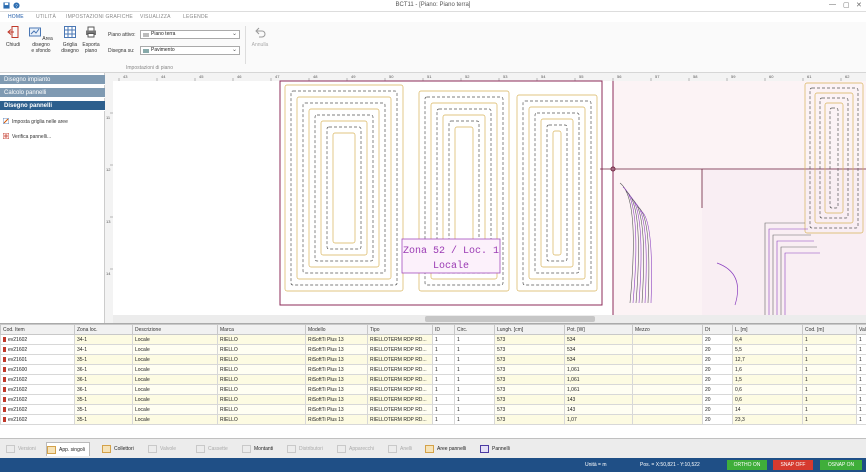  What do you see at coordinates (257, 449) in the screenshot?
I see `tab-montanti: Montanti` at bounding box center [257, 449].